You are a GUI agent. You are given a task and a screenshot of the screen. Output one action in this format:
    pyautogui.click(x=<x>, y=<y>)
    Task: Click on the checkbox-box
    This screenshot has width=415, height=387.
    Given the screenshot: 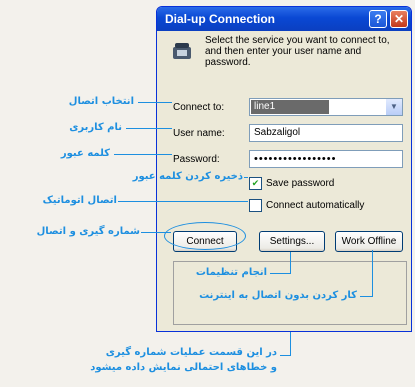 What is the action you would take?
    pyautogui.click(x=255, y=205)
    